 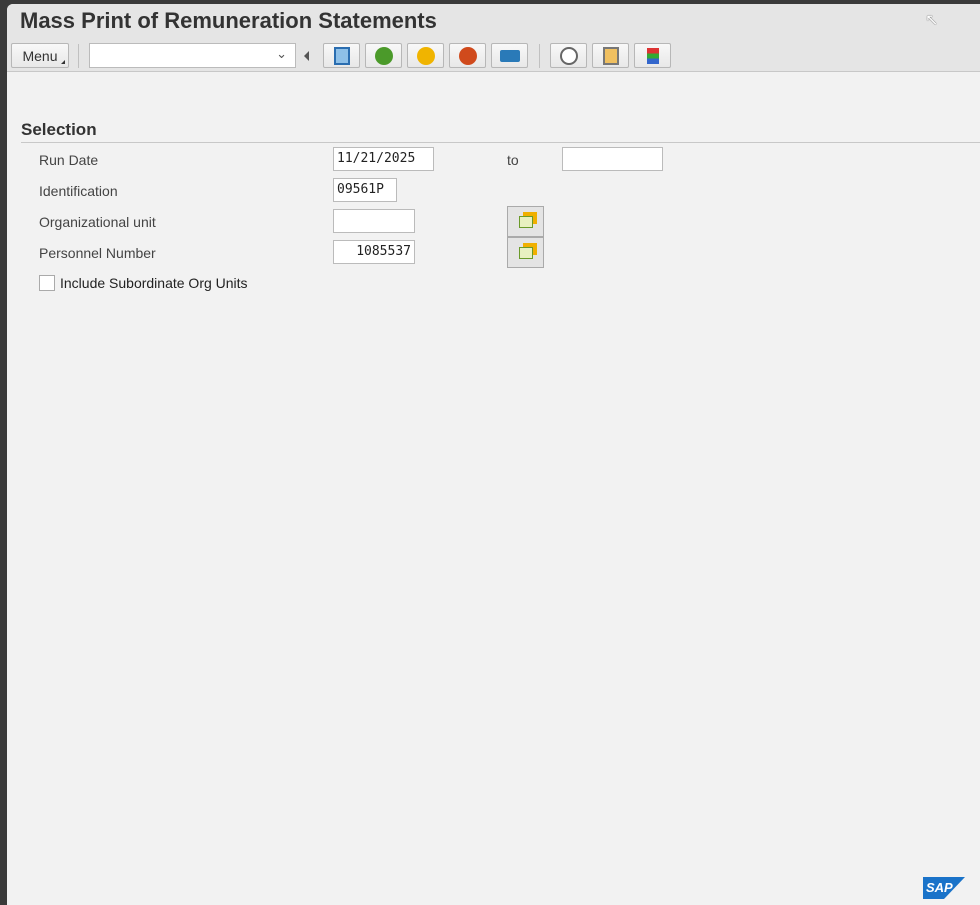 What do you see at coordinates (944, 888) in the screenshot?
I see `sap-logo: SAP` at bounding box center [944, 888].